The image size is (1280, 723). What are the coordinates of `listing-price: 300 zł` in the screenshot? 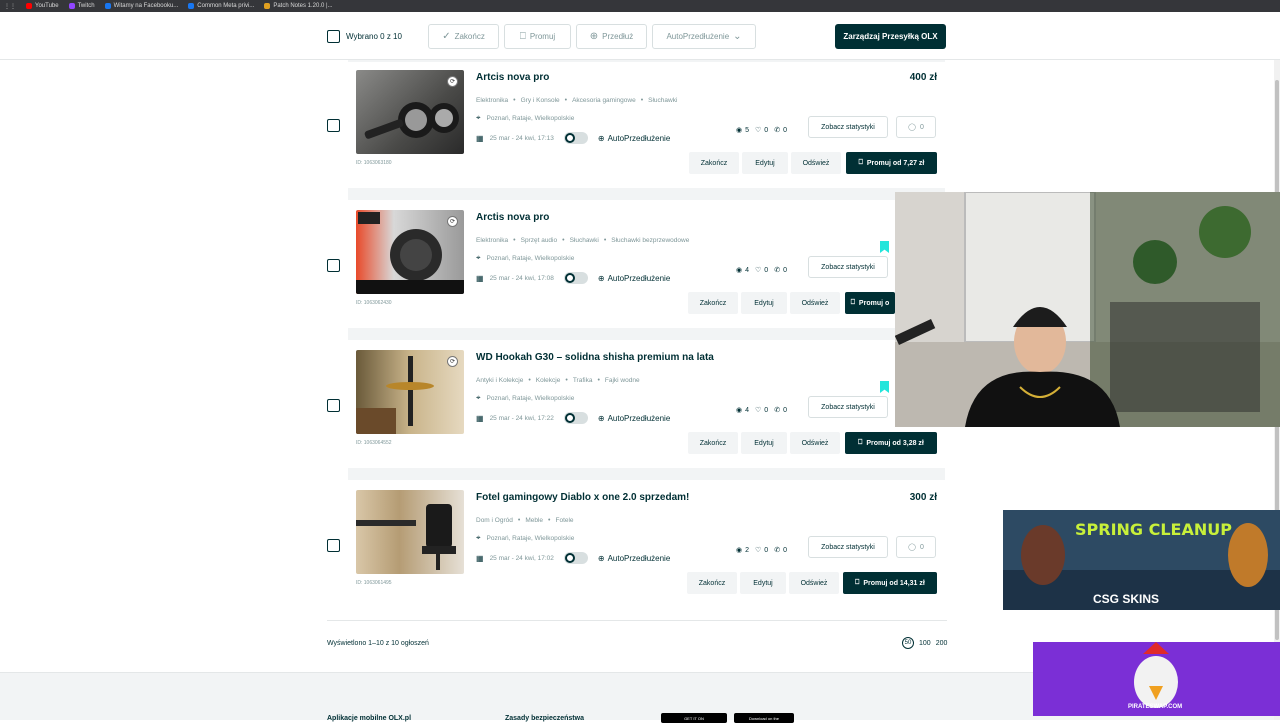 It's located at (923, 497).